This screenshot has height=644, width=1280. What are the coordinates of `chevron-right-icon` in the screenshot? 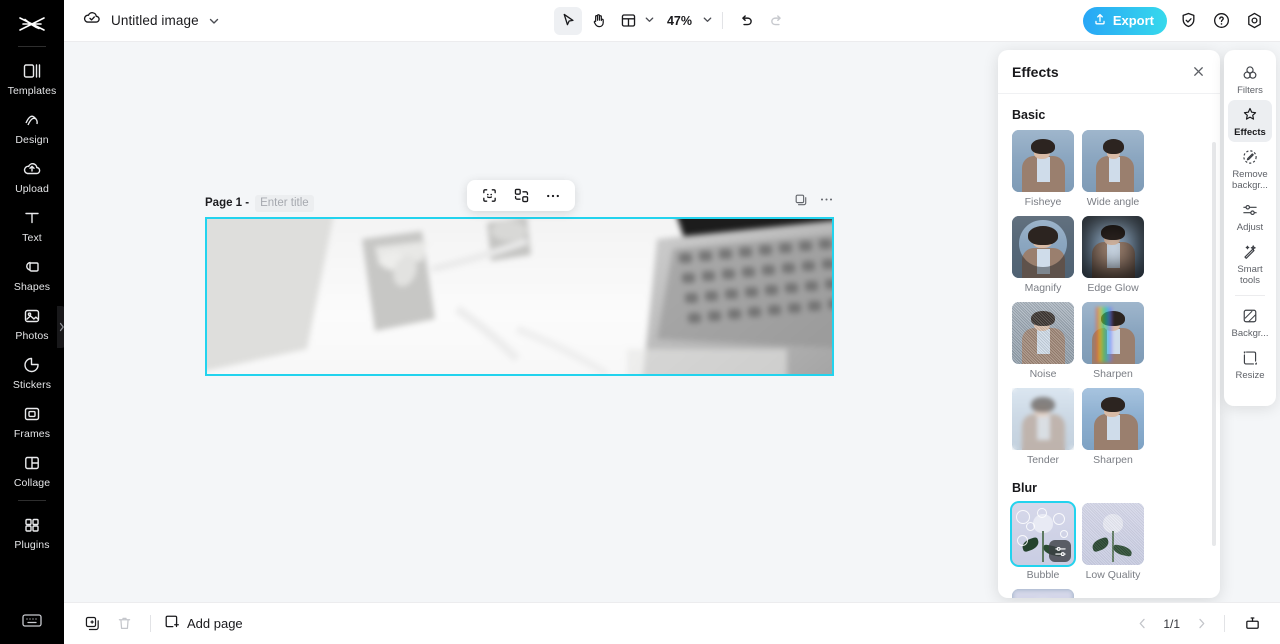 It's located at (1201, 624).